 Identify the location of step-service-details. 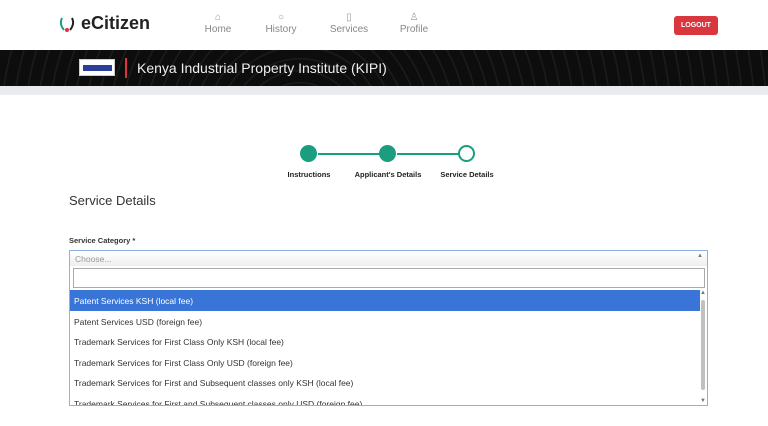
(466, 153).